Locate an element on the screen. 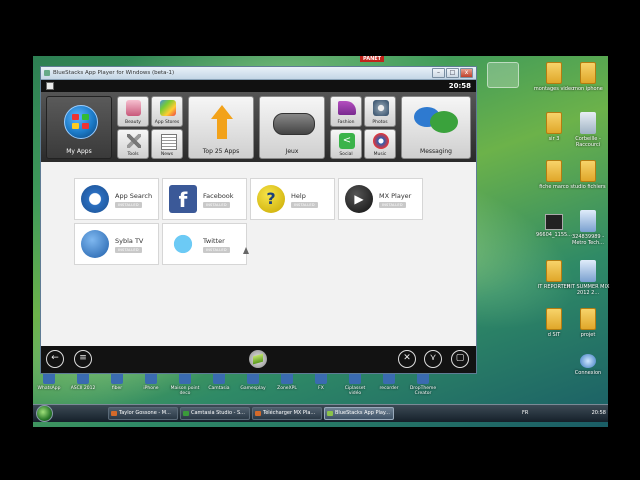 Image resolution: width=640 pixels, height=480 pixels. status-clock: 20:58 is located at coordinates (459, 86).